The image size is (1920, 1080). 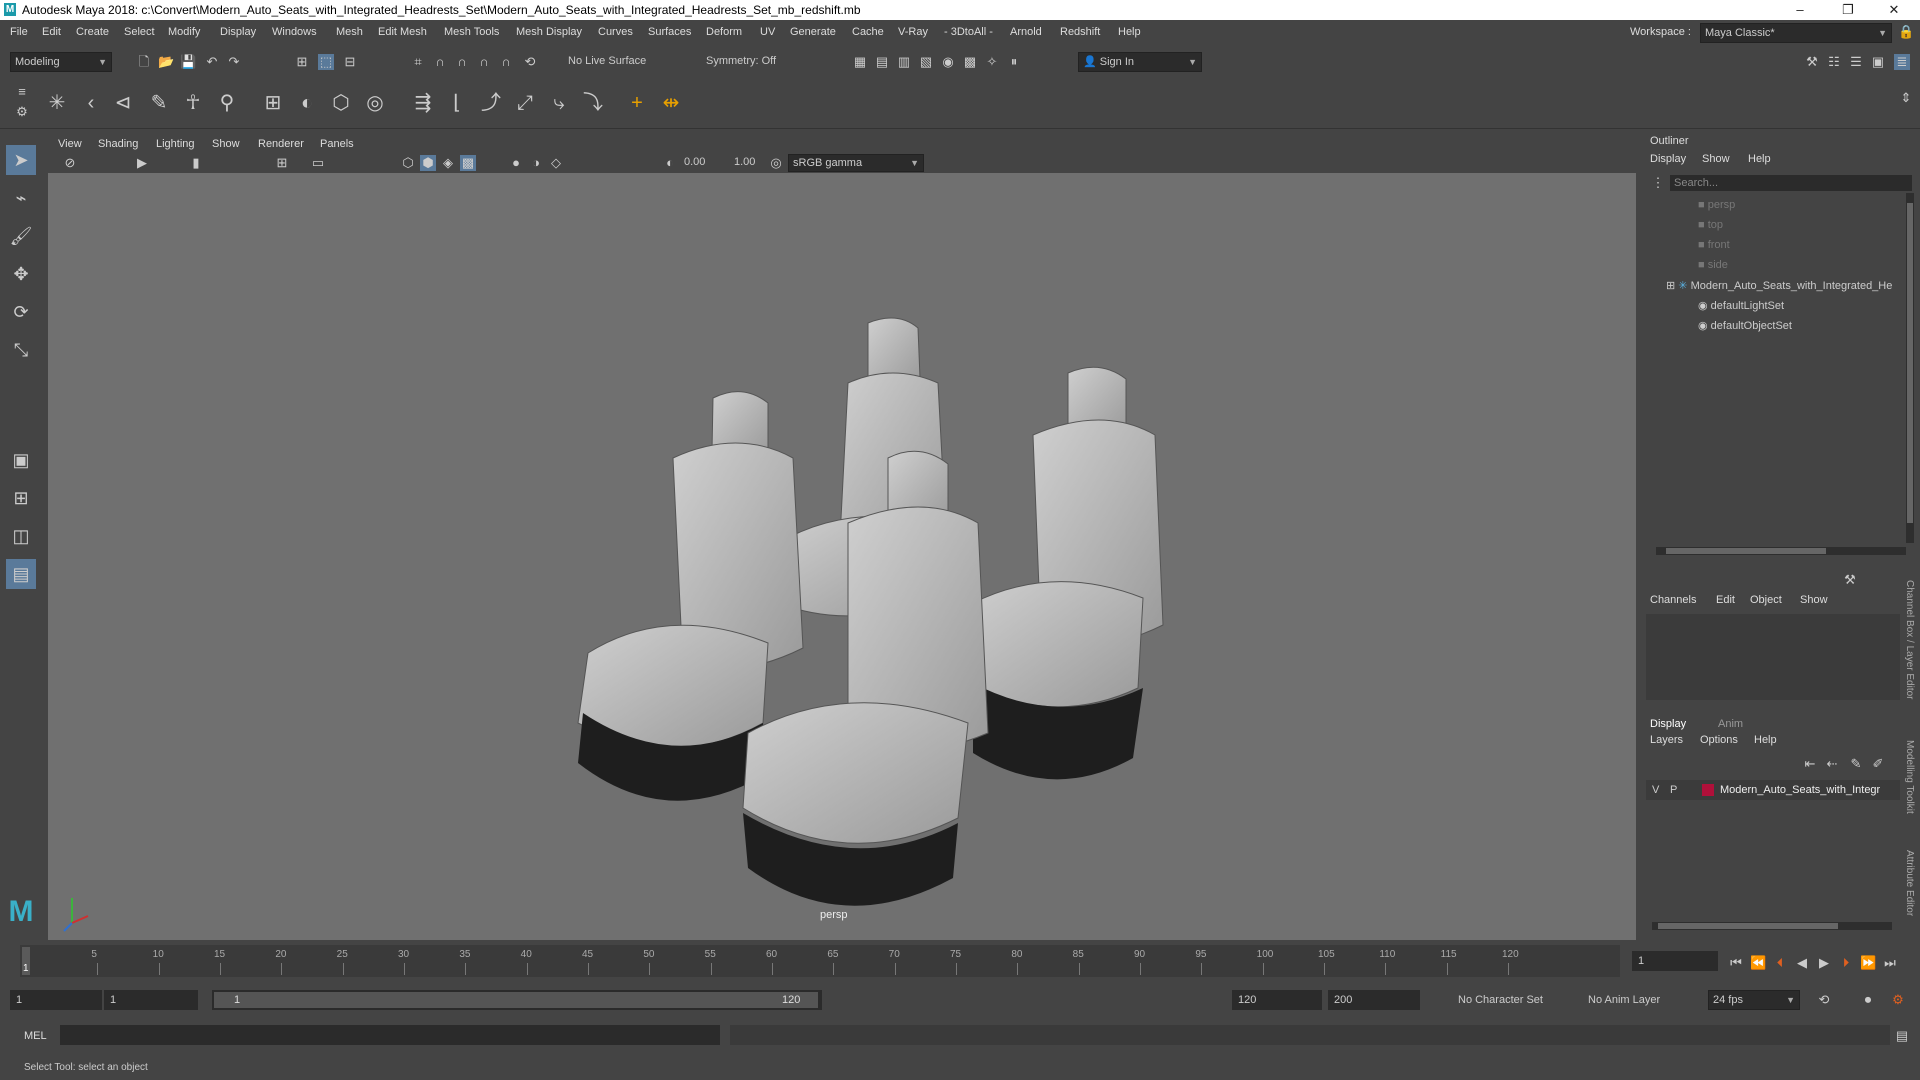 What do you see at coordinates (1673, 790) in the screenshot?
I see `layer-playback-toggle: P` at bounding box center [1673, 790].